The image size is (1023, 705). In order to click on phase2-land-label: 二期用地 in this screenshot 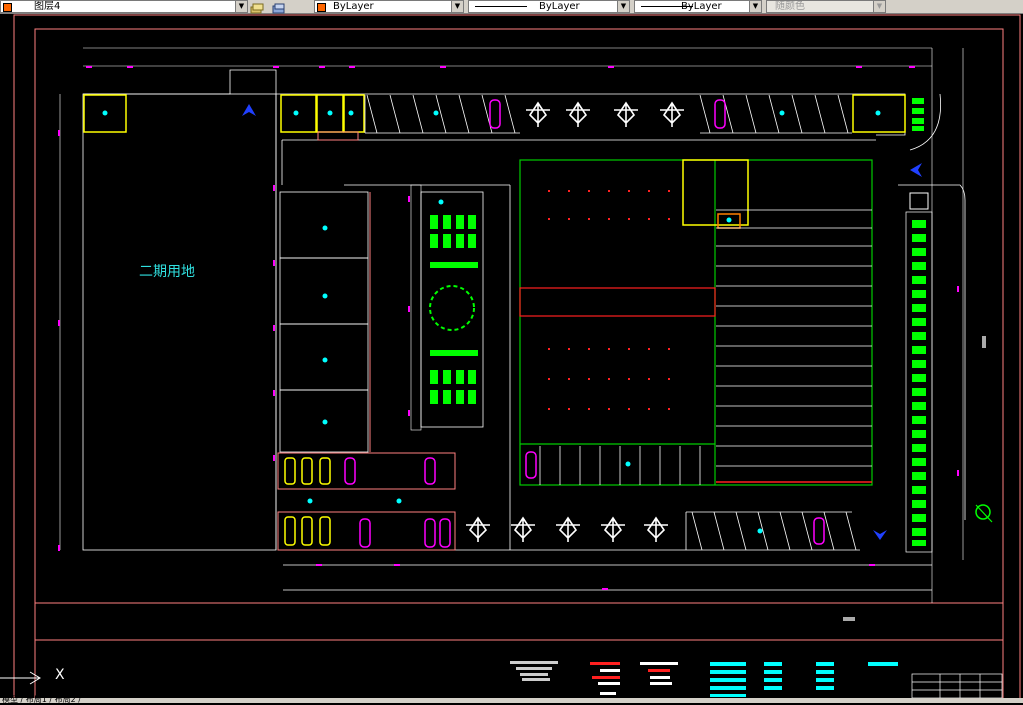, I will do `click(167, 272)`.